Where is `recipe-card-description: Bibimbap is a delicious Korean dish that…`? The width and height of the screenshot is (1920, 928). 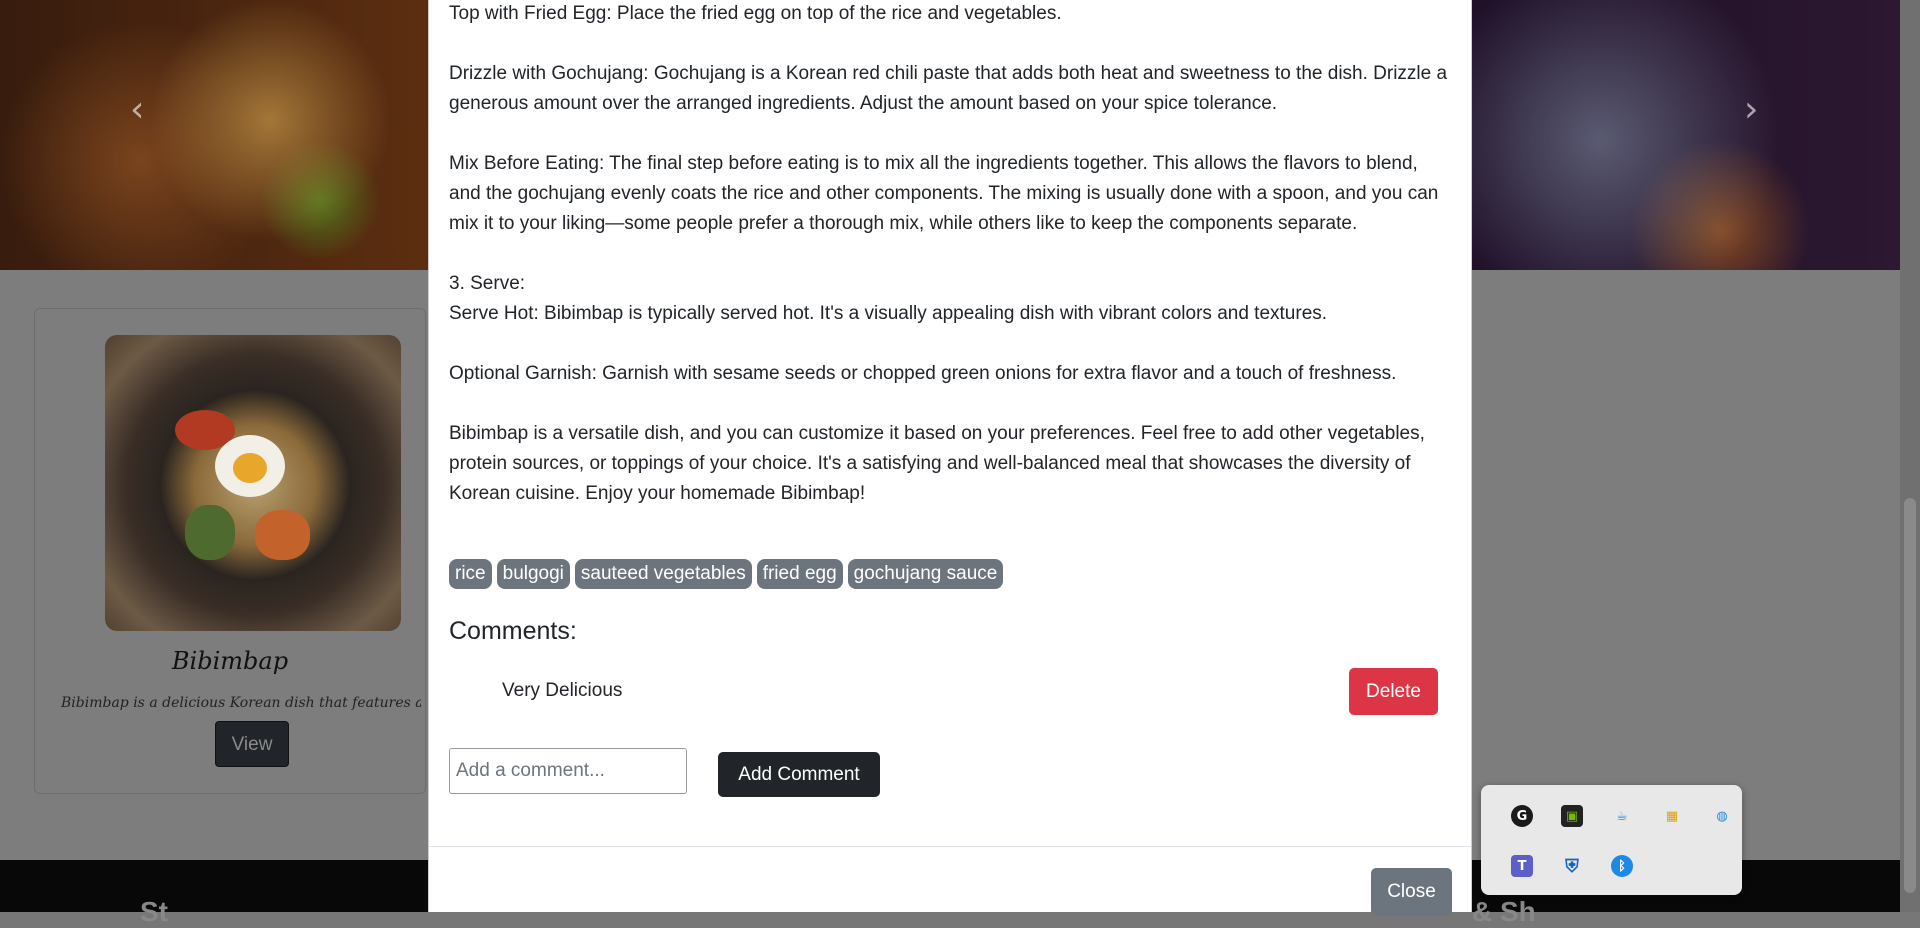 recipe-card-description: Bibimbap is a delicious Korean dish that… is located at coordinates (241, 703).